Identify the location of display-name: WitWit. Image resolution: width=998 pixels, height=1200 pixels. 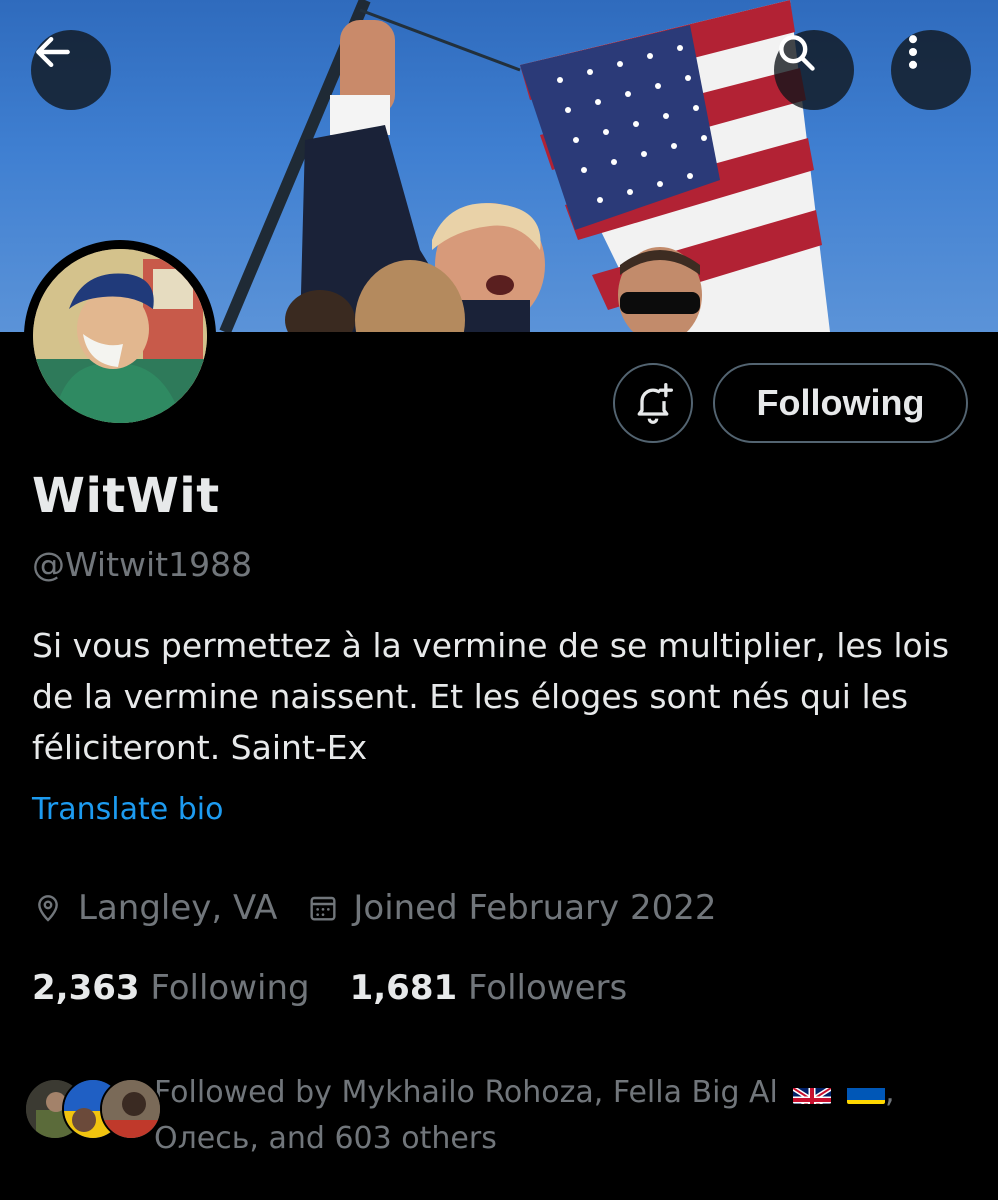
(126, 496).